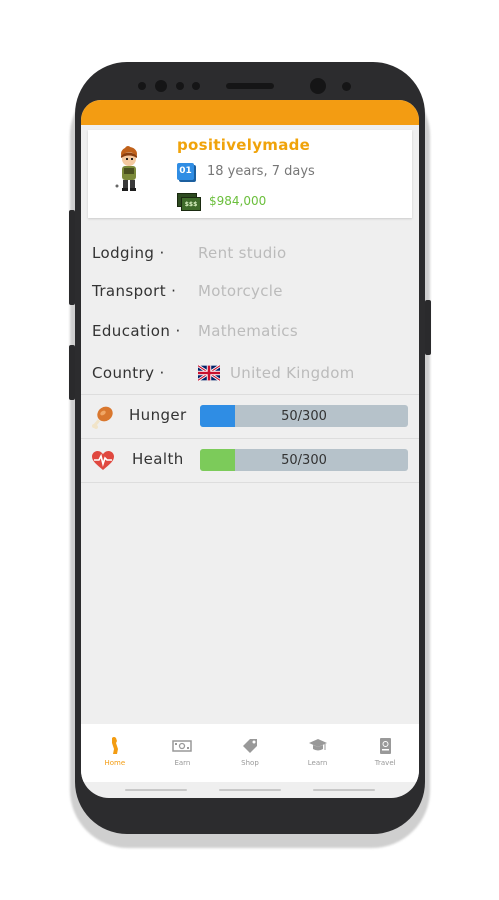 This screenshot has width=499, height=900. I want to click on volume-button, so click(72, 257).